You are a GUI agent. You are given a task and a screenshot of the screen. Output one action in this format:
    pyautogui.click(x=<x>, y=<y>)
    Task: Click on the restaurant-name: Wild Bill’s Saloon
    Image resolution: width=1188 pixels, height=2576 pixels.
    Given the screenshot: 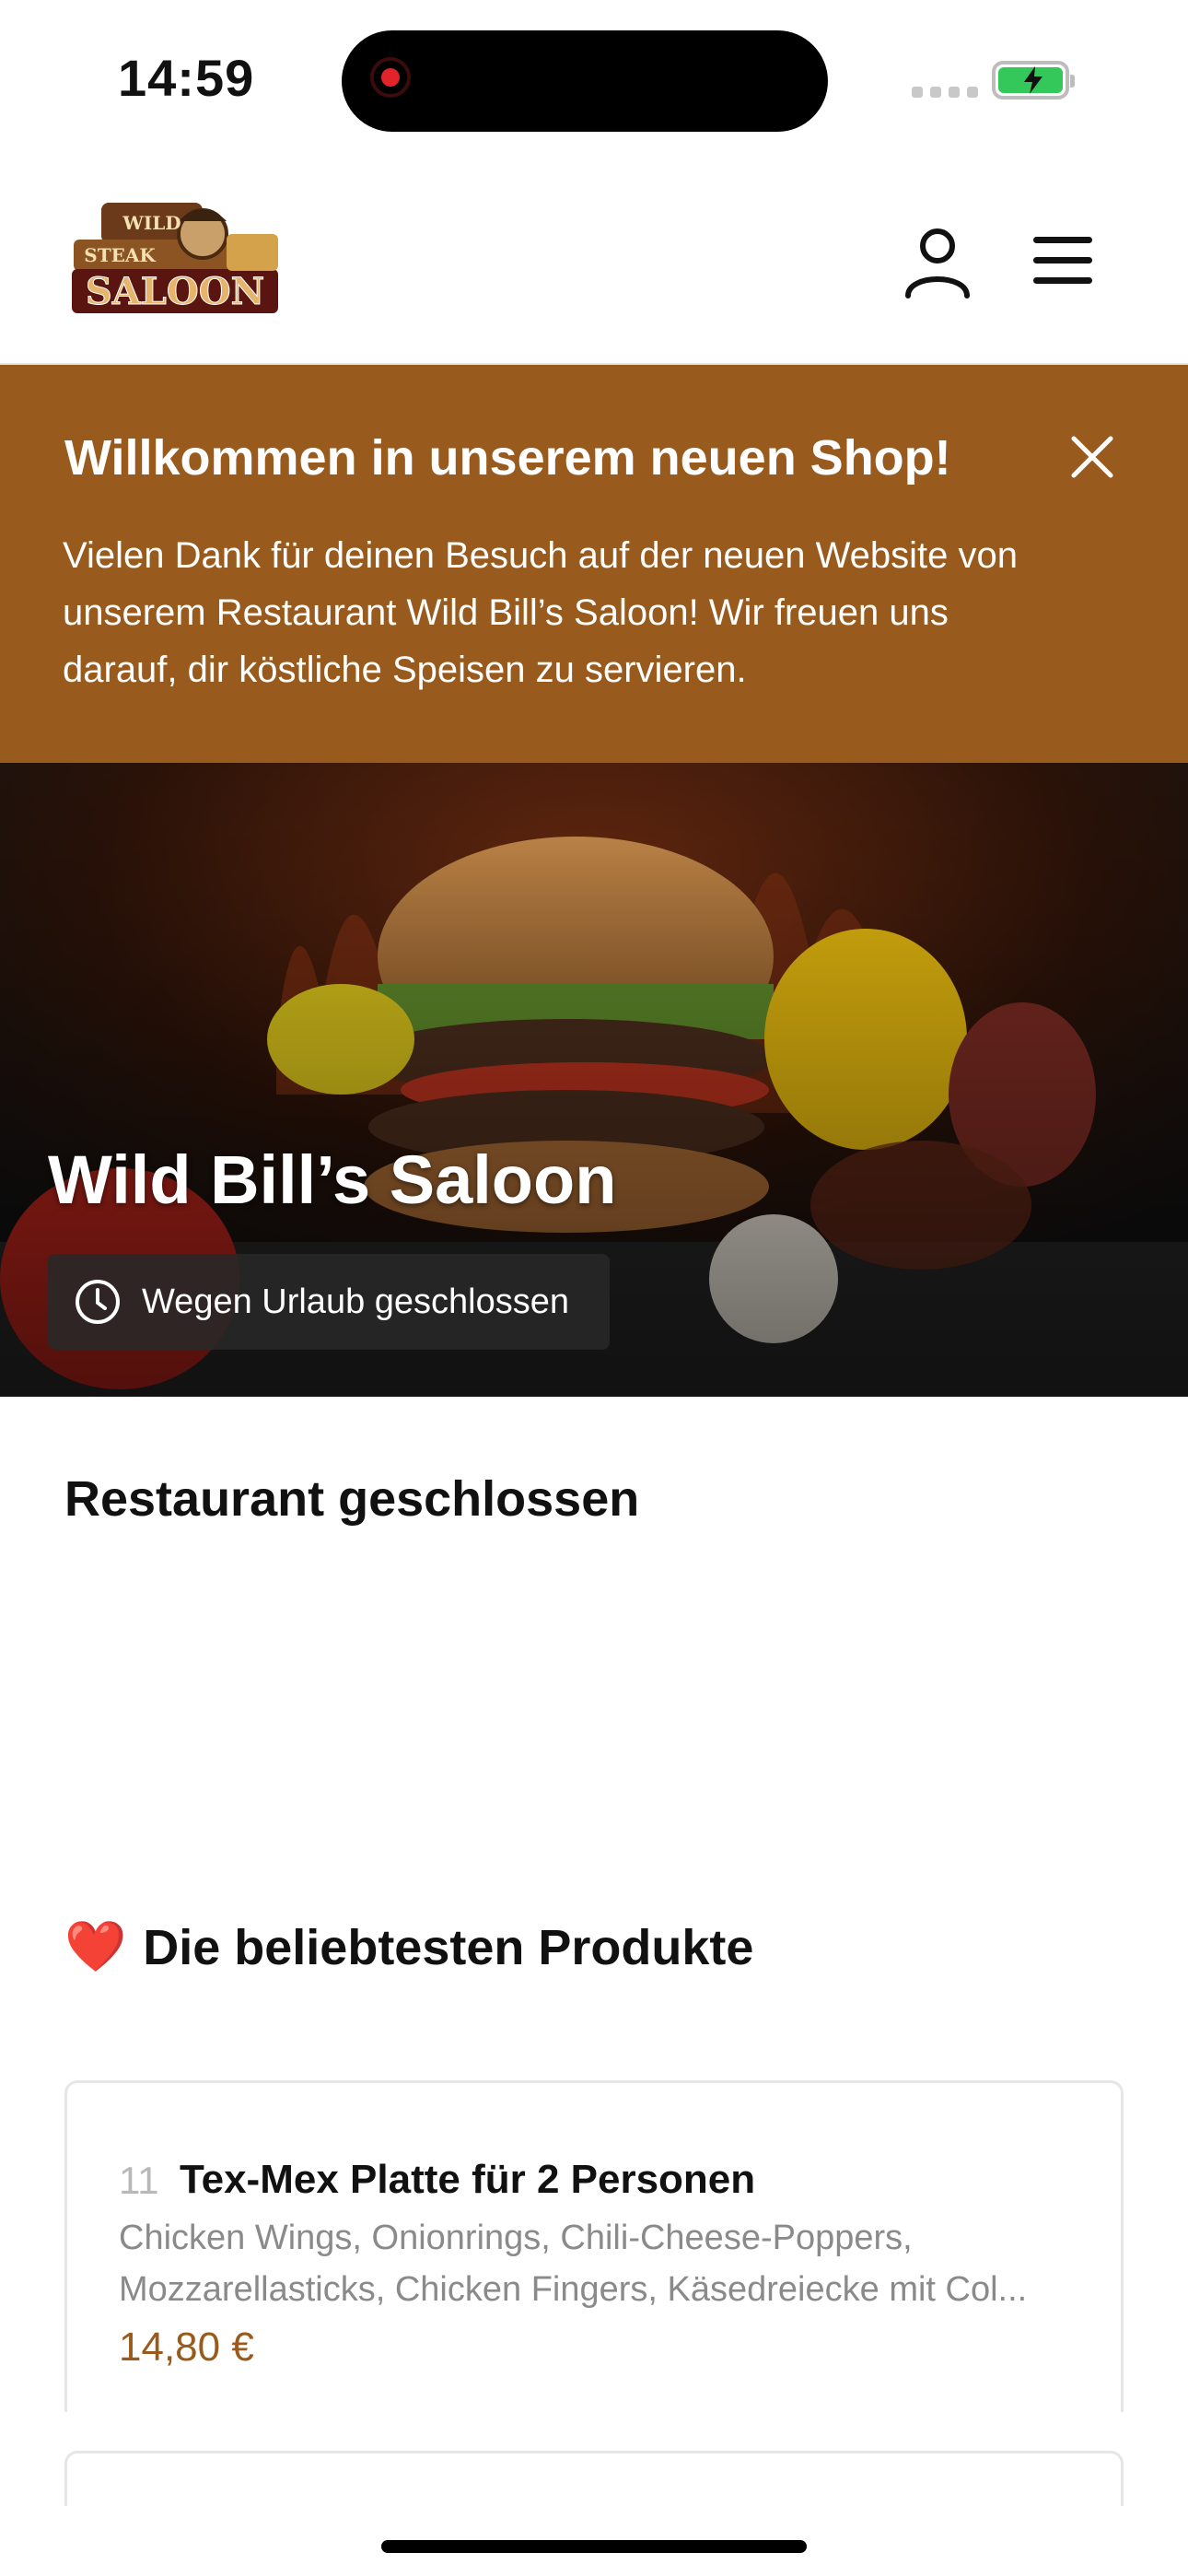 What is the action you would take?
    pyautogui.click(x=332, y=1180)
    